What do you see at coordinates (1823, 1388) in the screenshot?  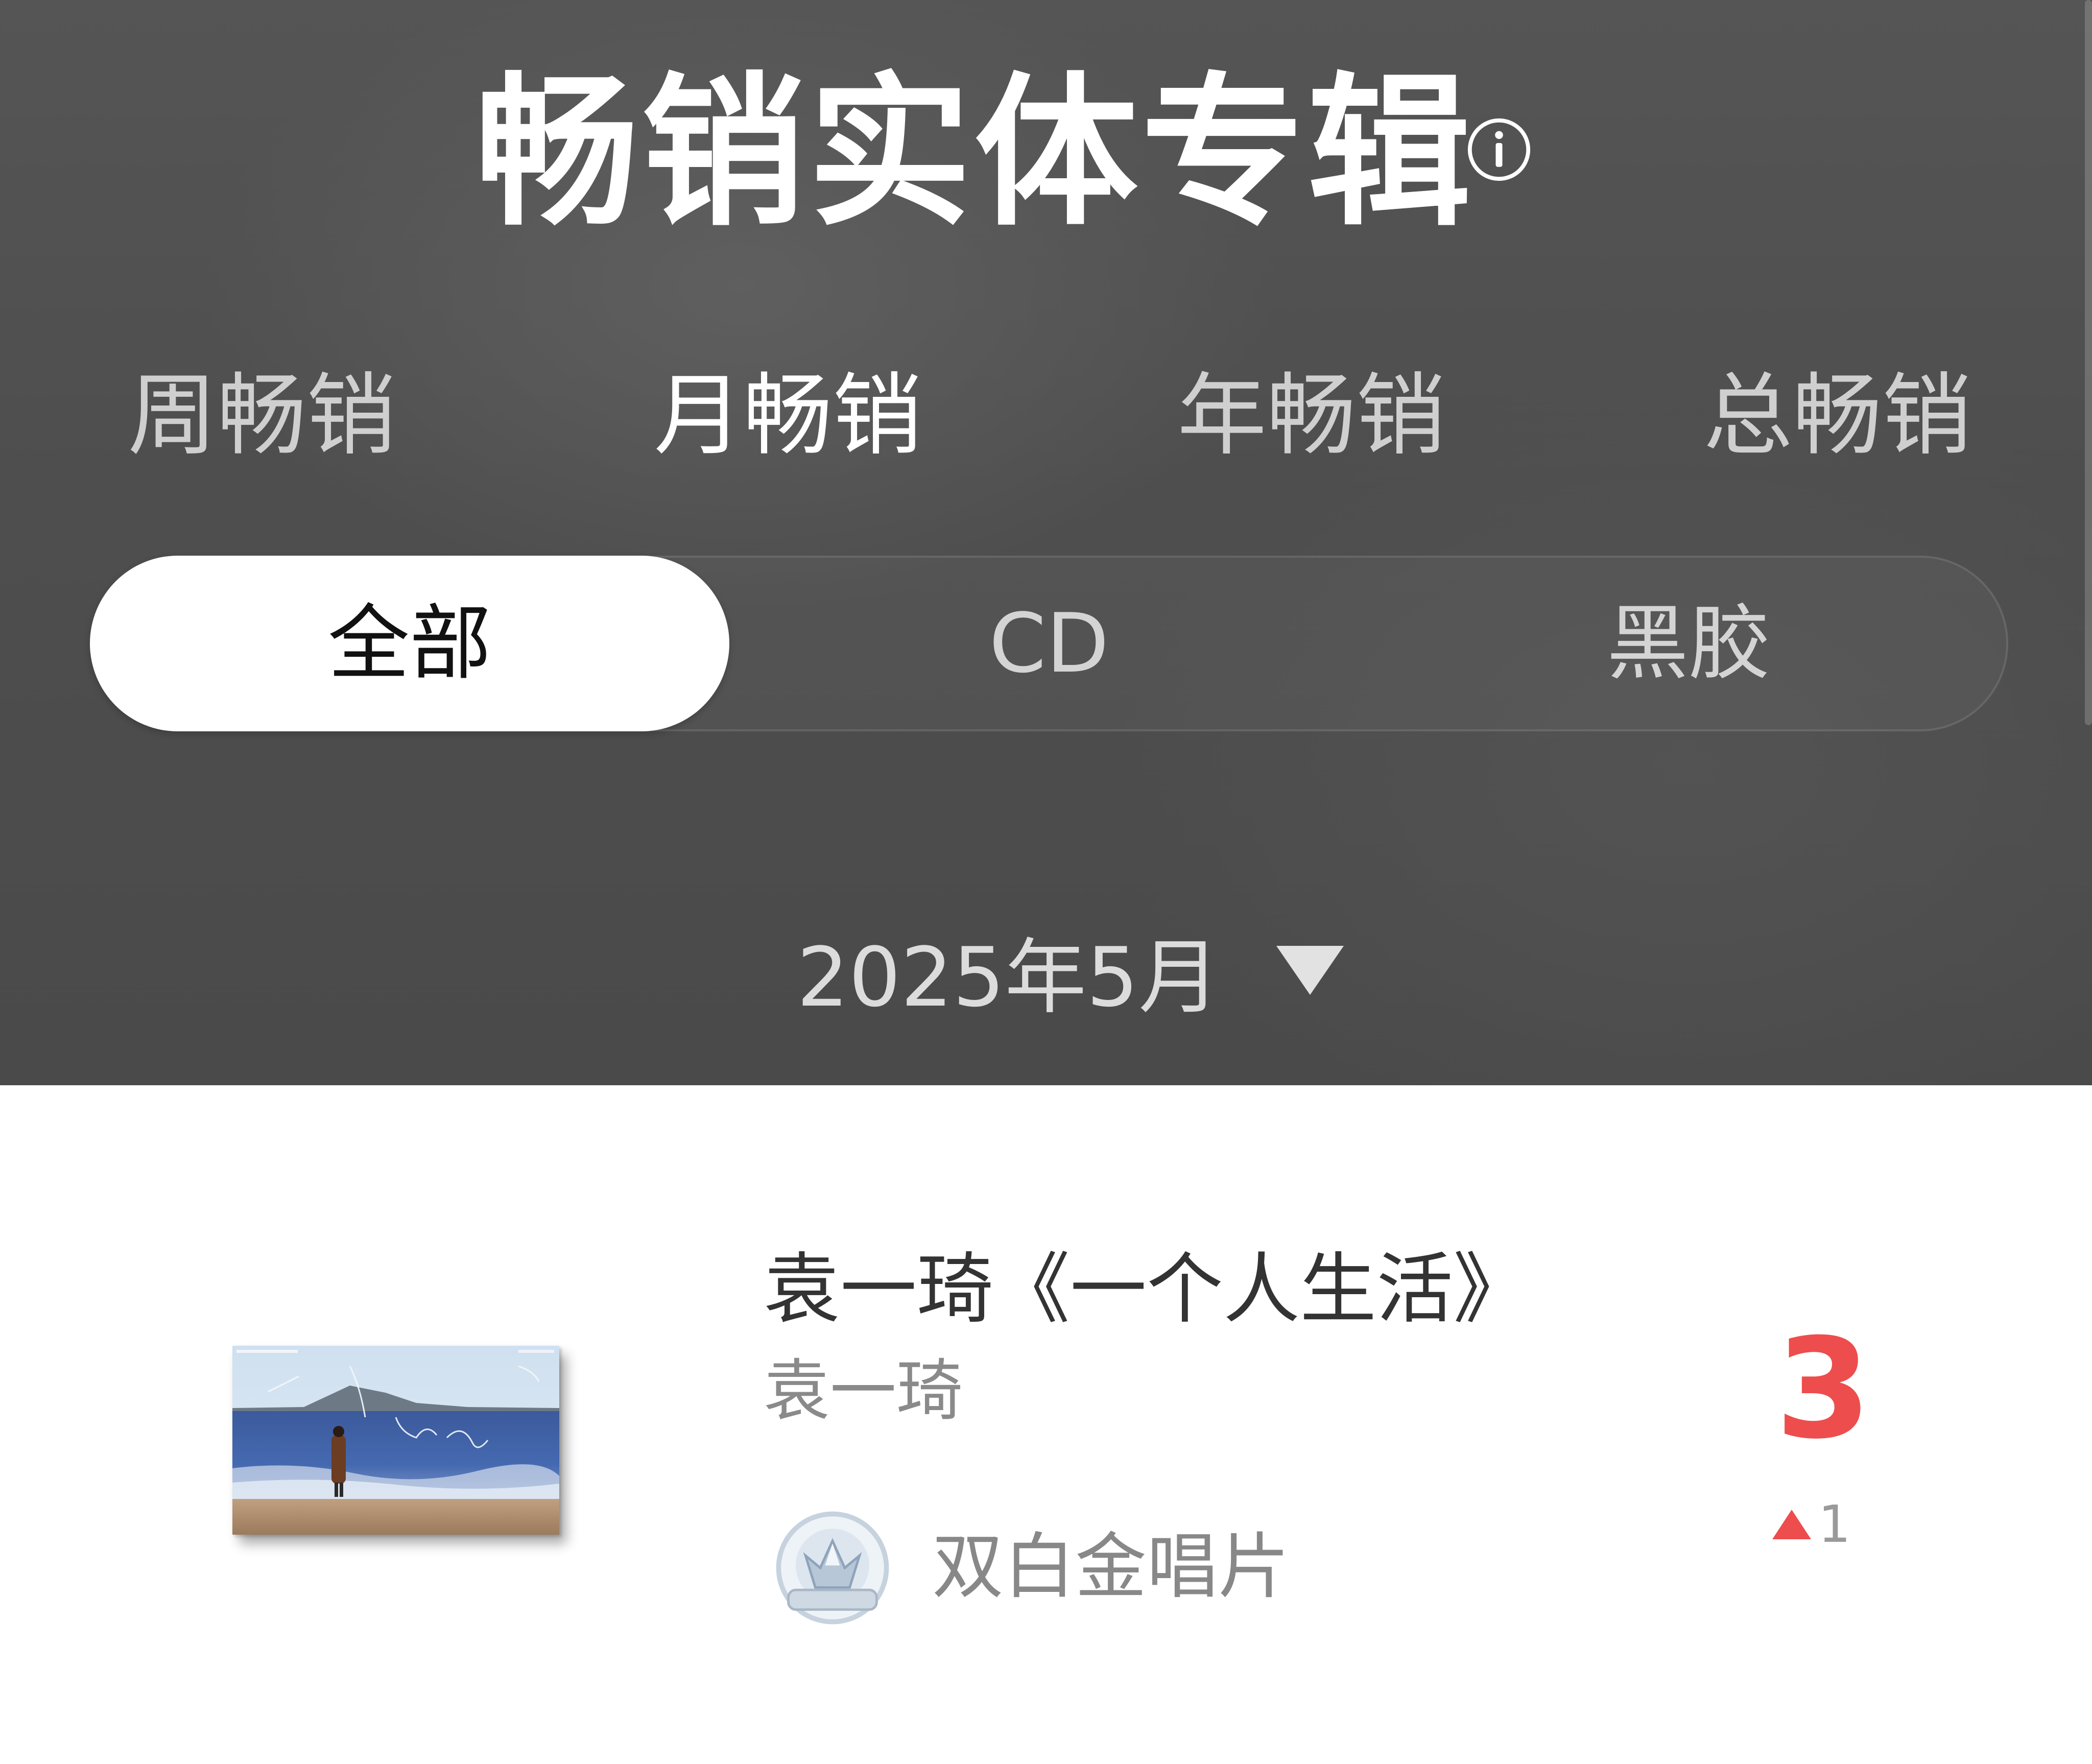 I see `rank-number: 3` at bounding box center [1823, 1388].